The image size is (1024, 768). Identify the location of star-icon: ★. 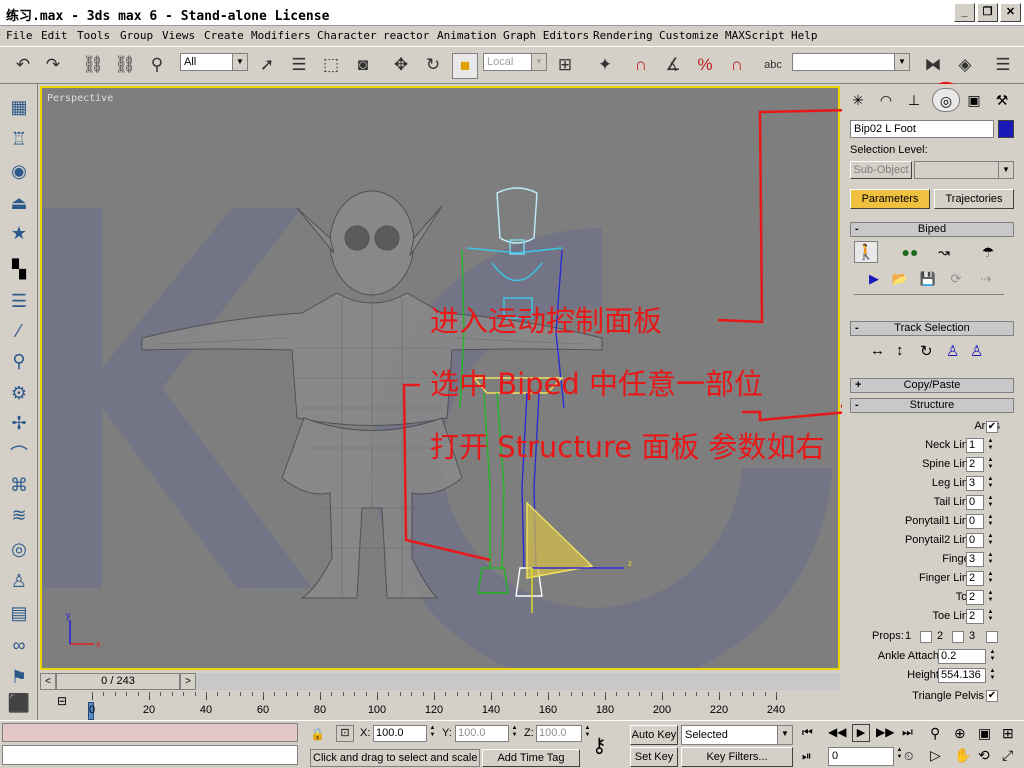
(19, 233).